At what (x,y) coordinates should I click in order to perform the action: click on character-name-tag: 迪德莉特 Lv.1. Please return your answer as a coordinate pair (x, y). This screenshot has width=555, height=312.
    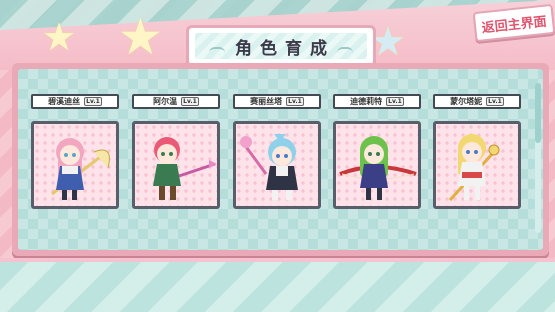
    Looking at the image, I should click on (377, 101).